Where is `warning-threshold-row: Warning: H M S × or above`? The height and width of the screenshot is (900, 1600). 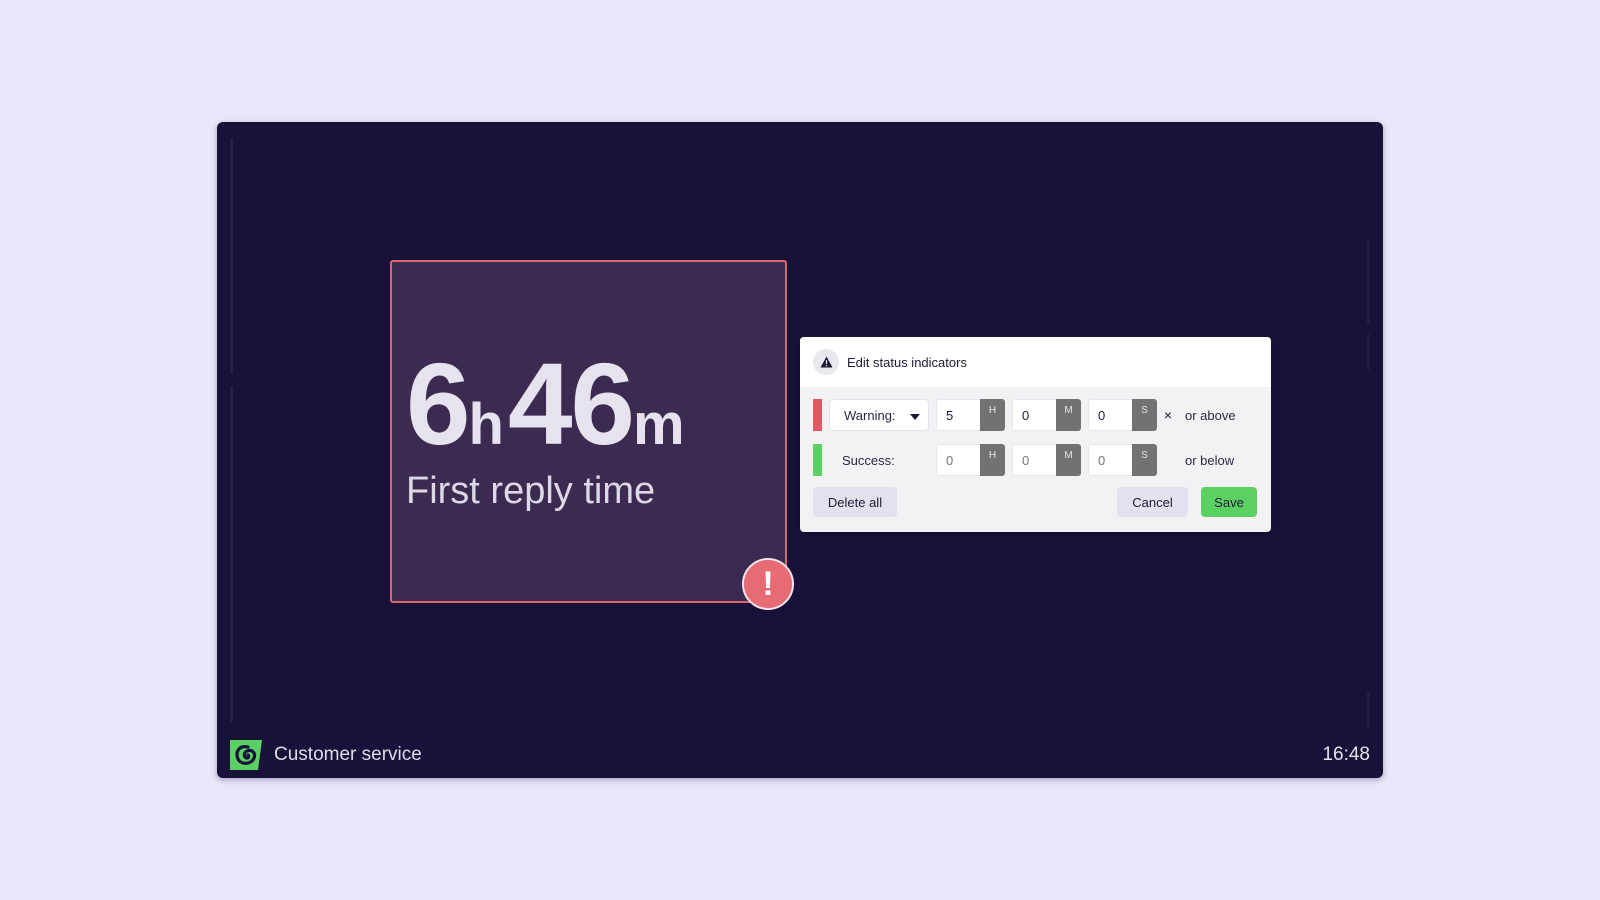 warning-threshold-row: Warning: H M S × or above is located at coordinates (1024, 415).